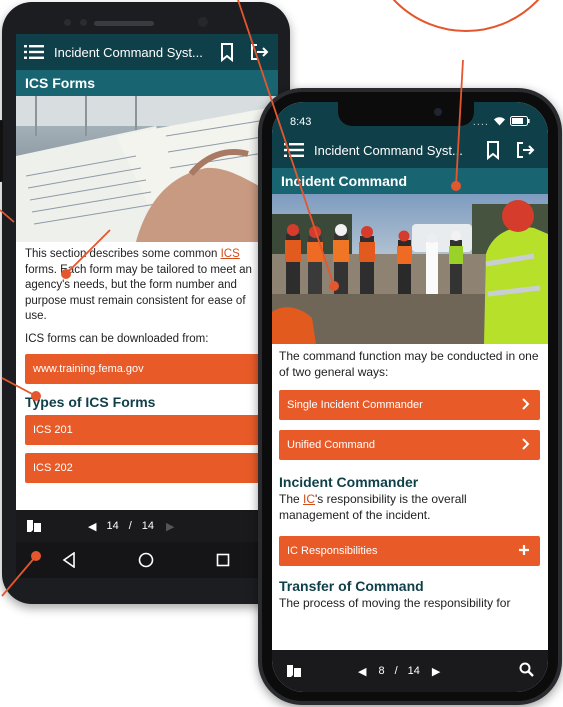  I want to click on page-navigation-bar: ◀ 8 / 14 ▶, so click(410, 671).